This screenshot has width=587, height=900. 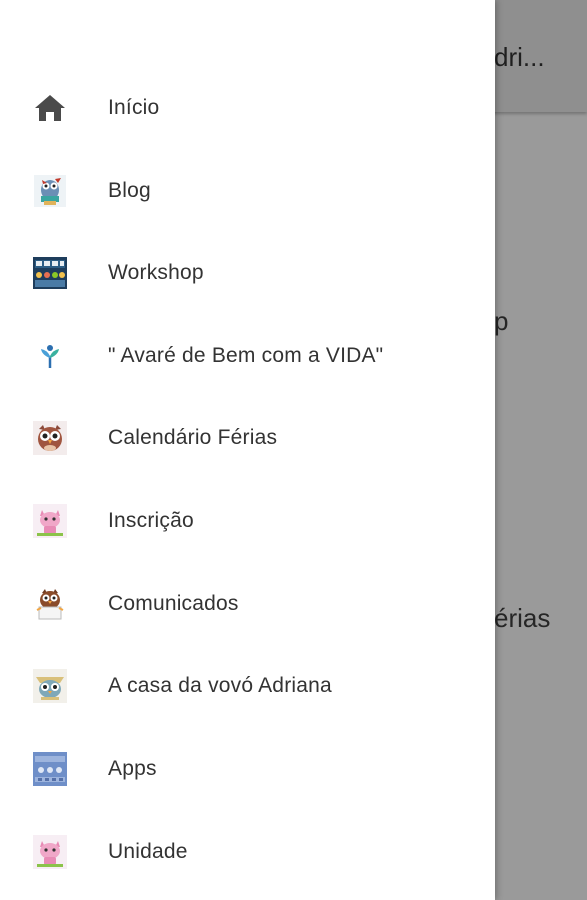 I want to click on menu-item-unidade: Unidade, so click(x=247, y=852).